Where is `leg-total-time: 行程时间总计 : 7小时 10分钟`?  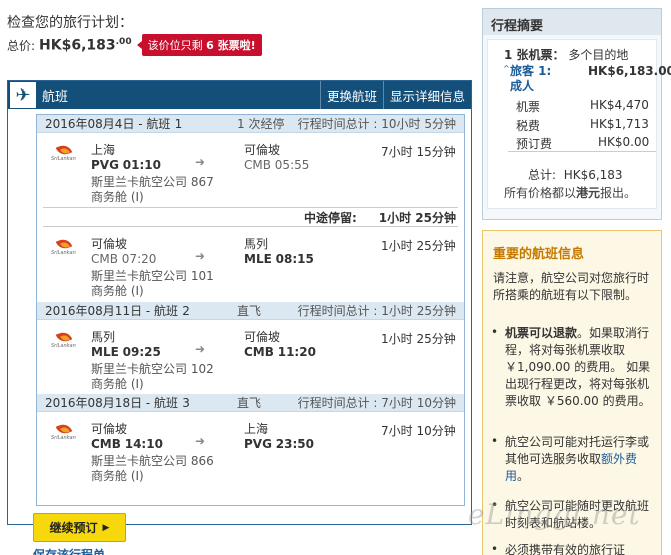 leg-total-time: 行程时间总计 : 7小时 10分钟 is located at coordinates (376, 403).